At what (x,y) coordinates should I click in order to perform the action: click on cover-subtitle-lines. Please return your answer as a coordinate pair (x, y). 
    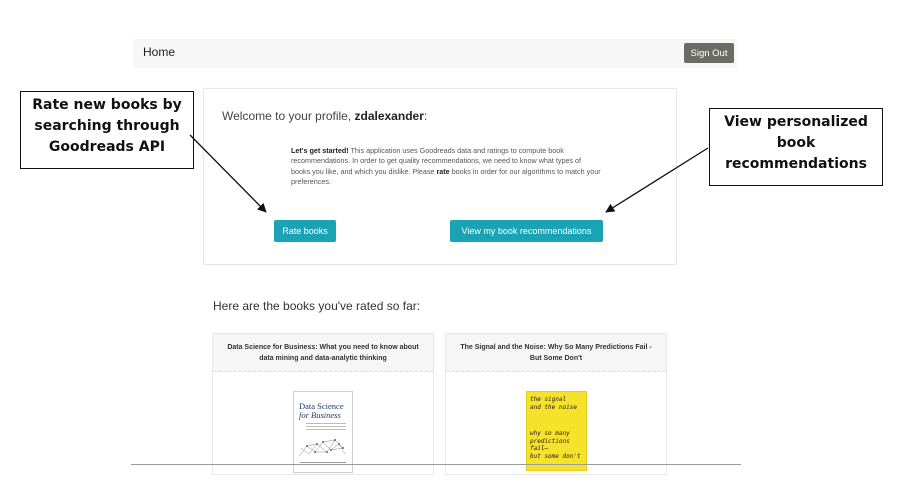
    Looking at the image, I should click on (326, 429).